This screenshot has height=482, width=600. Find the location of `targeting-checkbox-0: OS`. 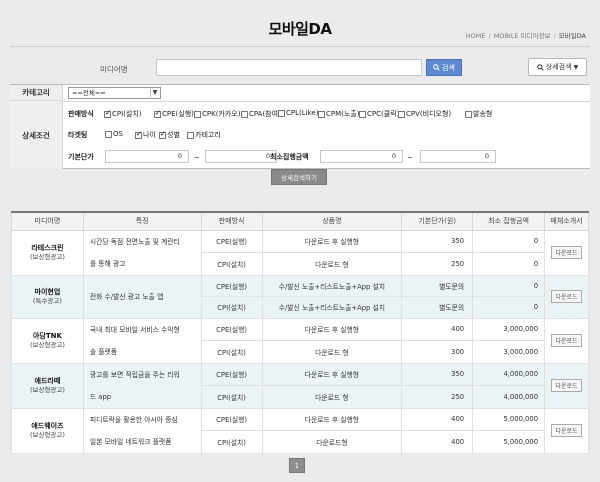

targeting-checkbox-0: OS is located at coordinates (114, 134).